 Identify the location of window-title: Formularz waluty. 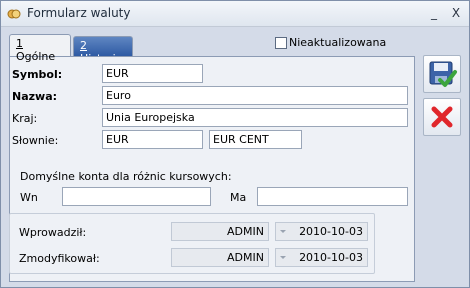
(79, 13).